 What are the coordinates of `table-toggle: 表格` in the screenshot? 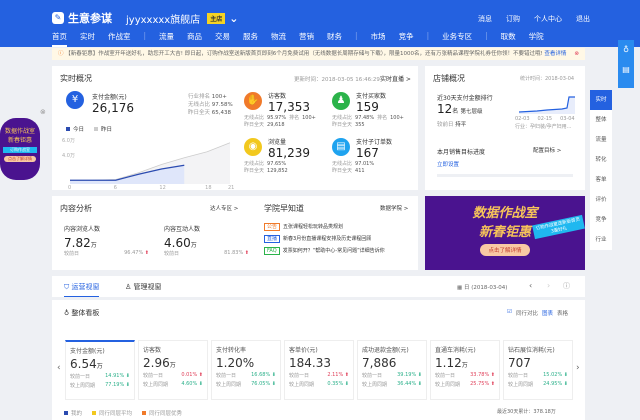 It's located at (562, 313).